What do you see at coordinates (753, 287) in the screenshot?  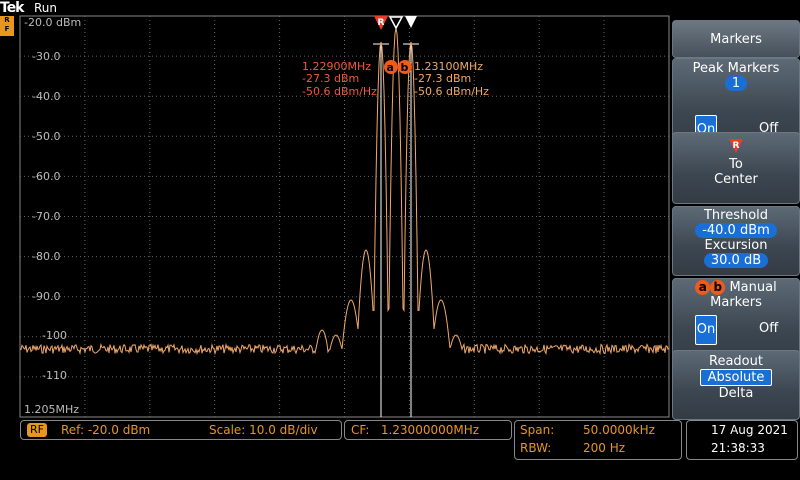 I see `manual-label: Manual` at bounding box center [753, 287].